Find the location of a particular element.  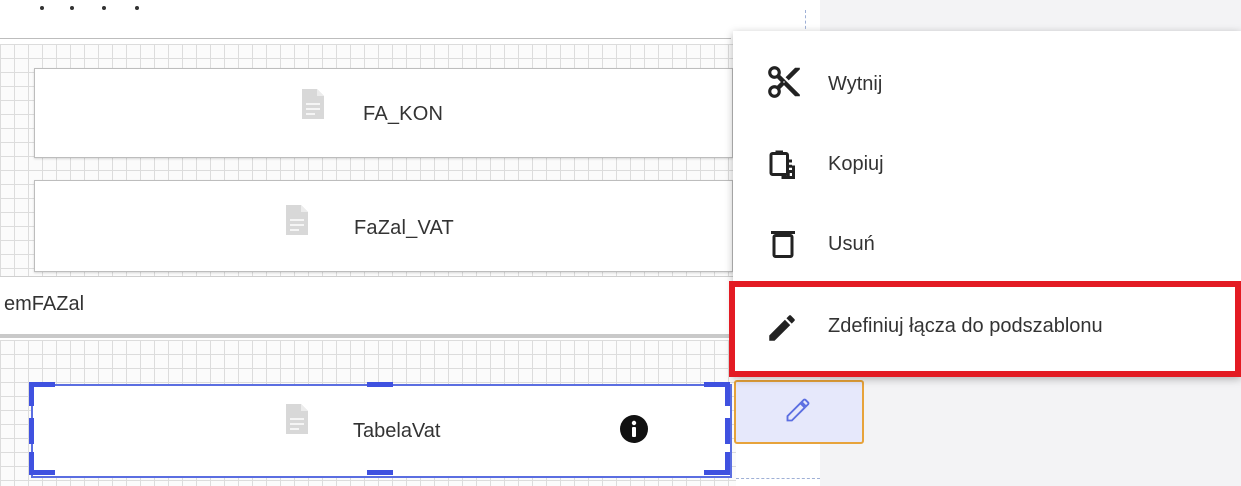

subreport-name: FA_KON is located at coordinates (403, 114).